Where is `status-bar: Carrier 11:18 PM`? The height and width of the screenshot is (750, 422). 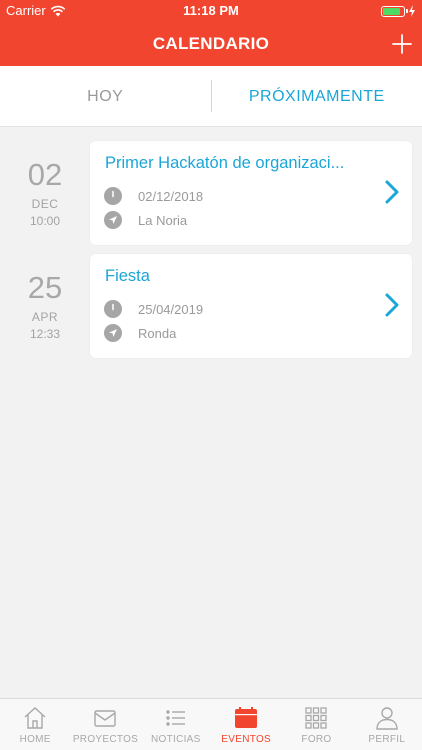 status-bar: Carrier 11:18 PM is located at coordinates (211, 11).